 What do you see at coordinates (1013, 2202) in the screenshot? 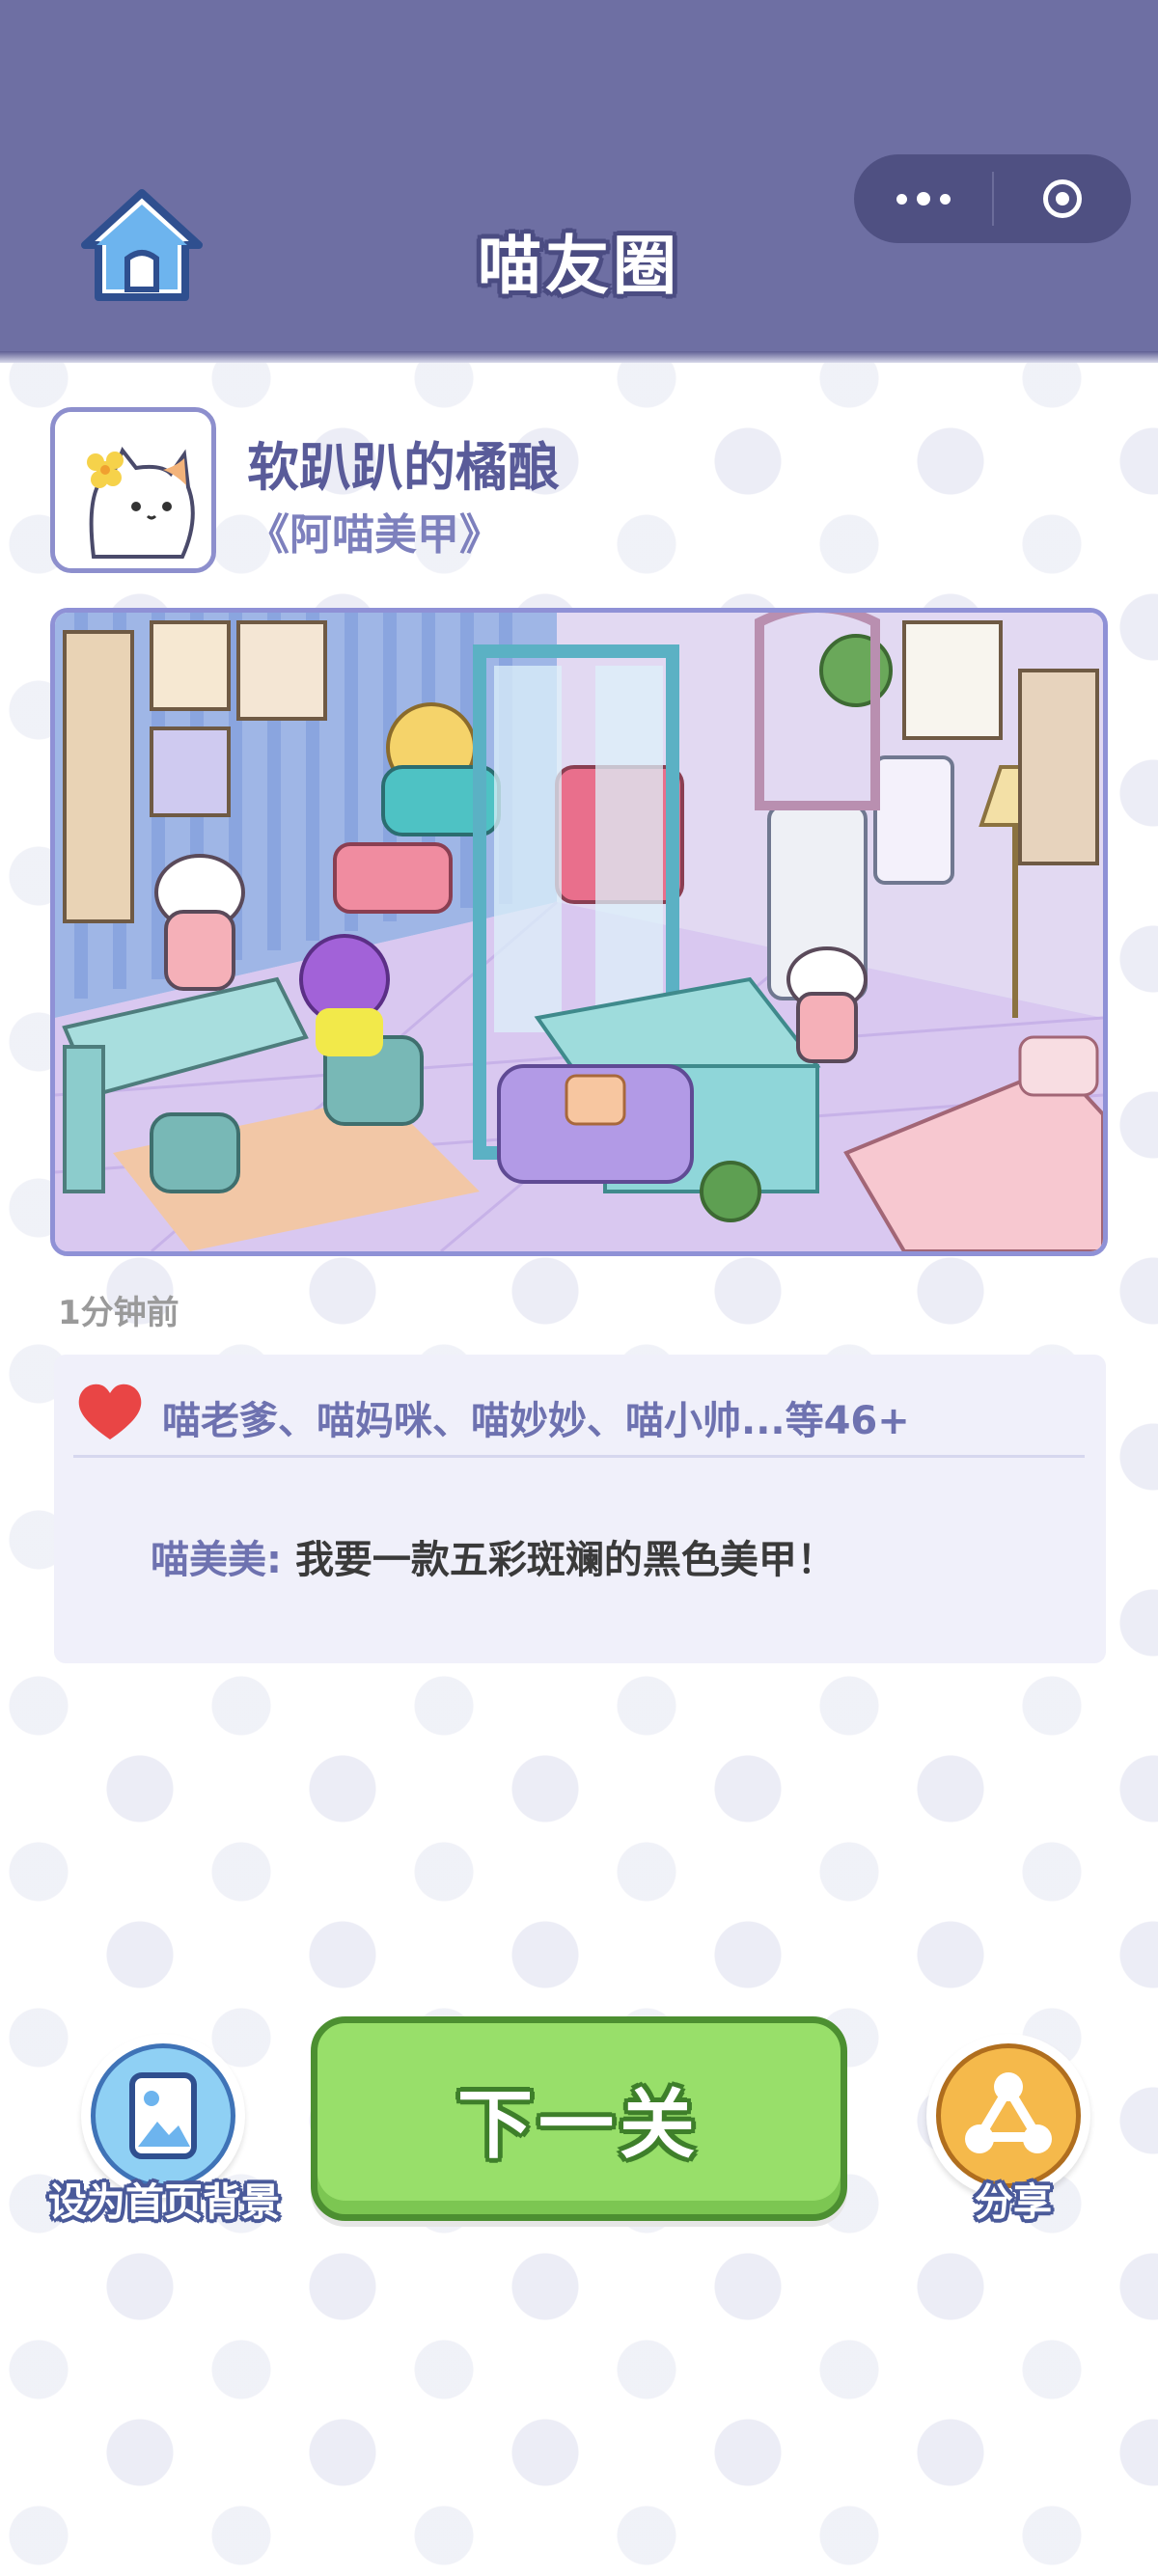
I see `share-label: 分享` at bounding box center [1013, 2202].